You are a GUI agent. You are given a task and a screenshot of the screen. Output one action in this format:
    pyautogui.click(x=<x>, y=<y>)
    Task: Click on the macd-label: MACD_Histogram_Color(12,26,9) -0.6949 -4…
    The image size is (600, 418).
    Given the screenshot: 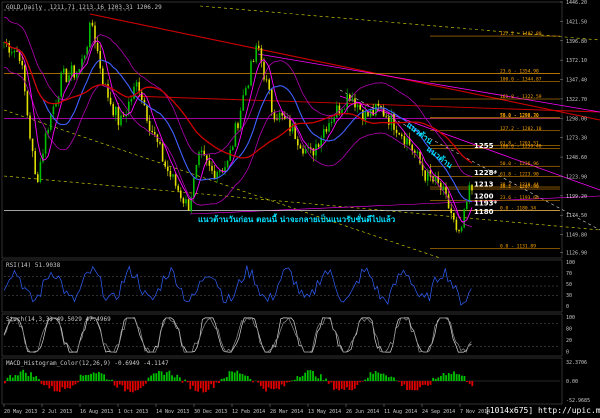 What is the action you would take?
    pyautogui.click(x=87, y=363)
    